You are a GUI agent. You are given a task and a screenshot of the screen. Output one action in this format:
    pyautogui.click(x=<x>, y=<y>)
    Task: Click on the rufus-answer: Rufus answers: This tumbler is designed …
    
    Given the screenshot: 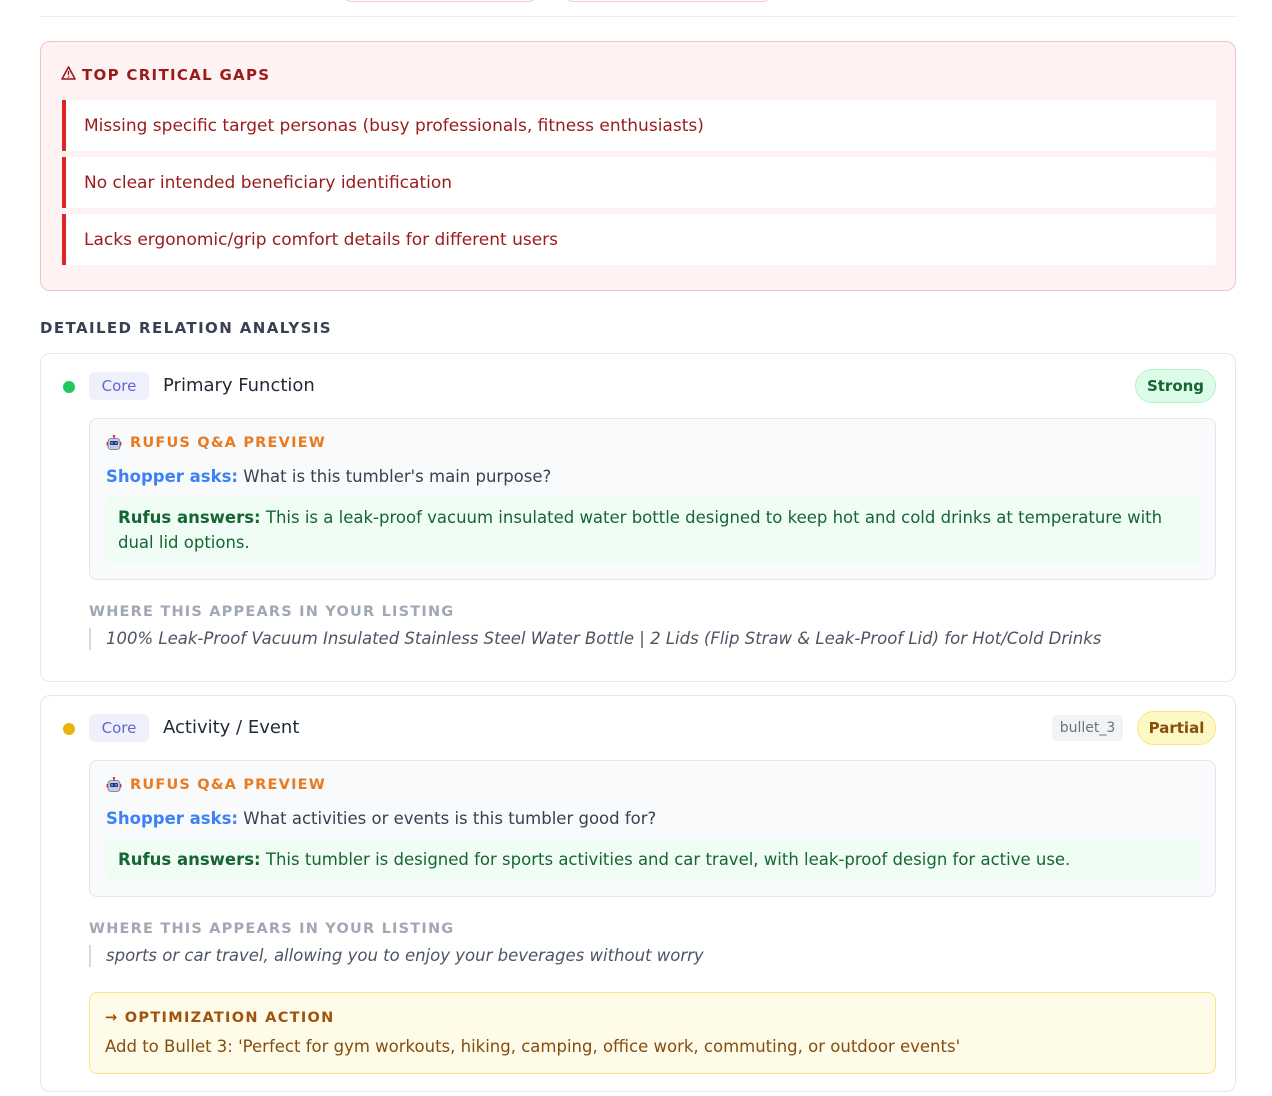 What is the action you would take?
    pyautogui.click(x=653, y=859)
    